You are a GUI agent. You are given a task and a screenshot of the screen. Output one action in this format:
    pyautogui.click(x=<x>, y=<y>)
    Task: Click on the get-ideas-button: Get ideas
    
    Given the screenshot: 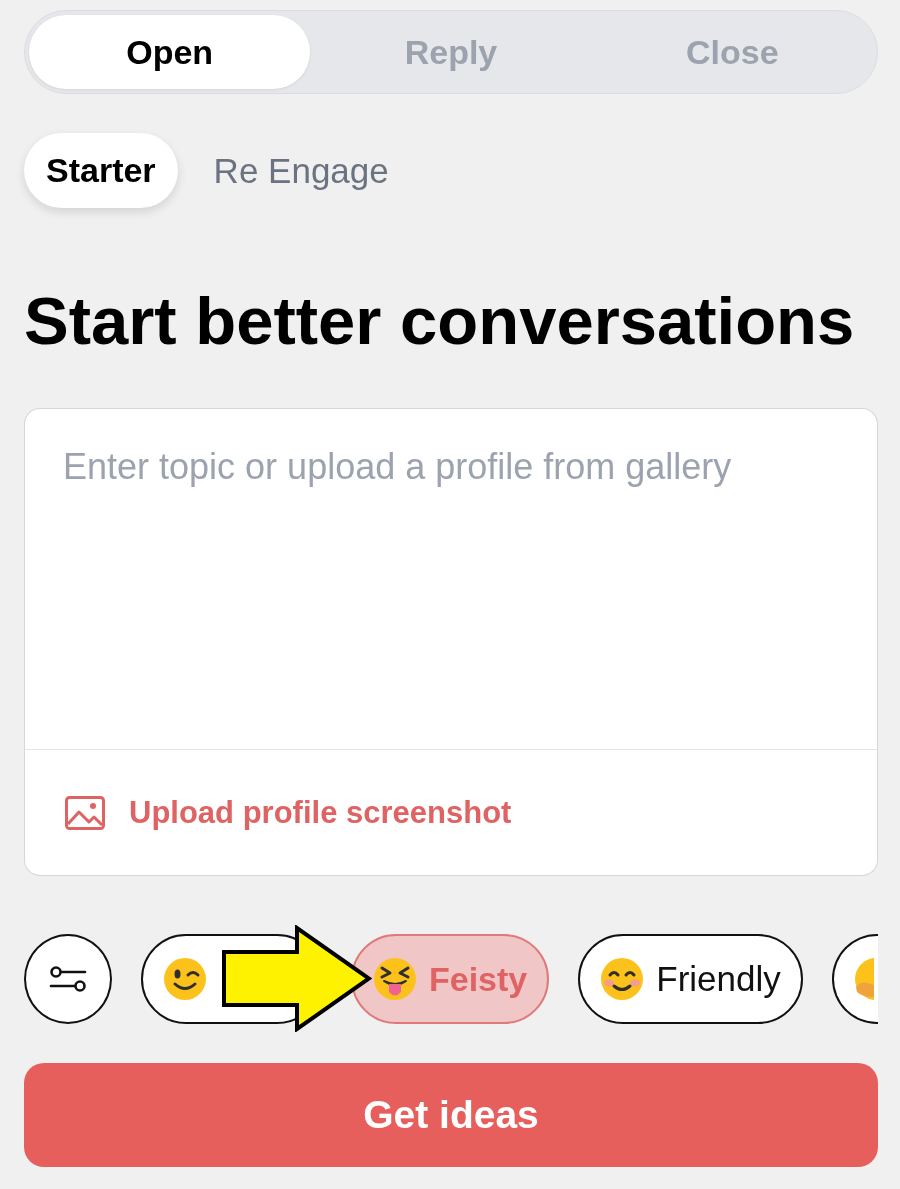 What is the action you would take?
    pyautogui.click(x=451, y=1115)
    